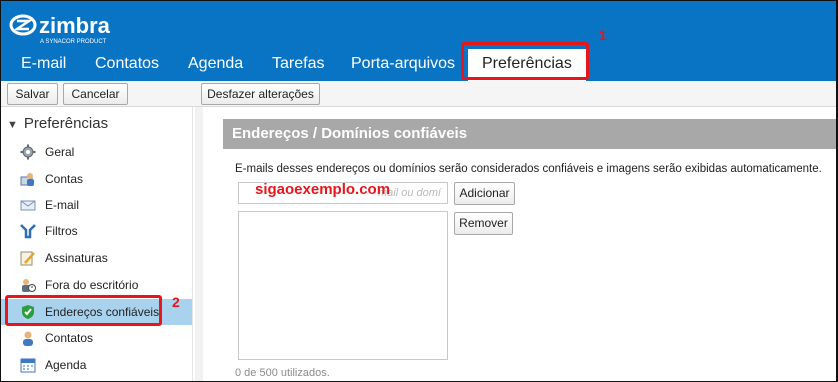 The width and height of the screenshot is (838, 382). What do you see at coordinates (28, 285) in the screenshot?
I see `out-of-office-icon` at bounding box center [28, 285].